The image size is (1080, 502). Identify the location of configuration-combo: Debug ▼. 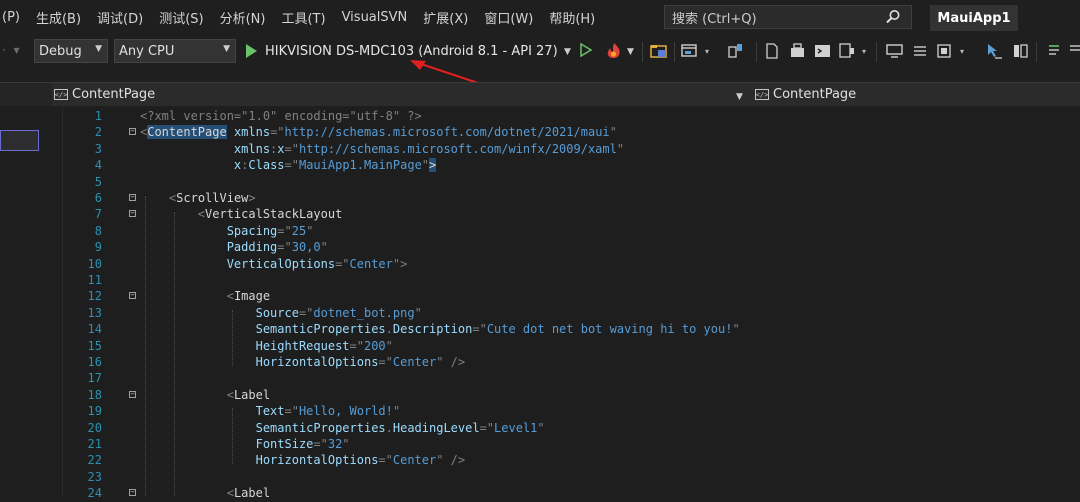
(71, 51).